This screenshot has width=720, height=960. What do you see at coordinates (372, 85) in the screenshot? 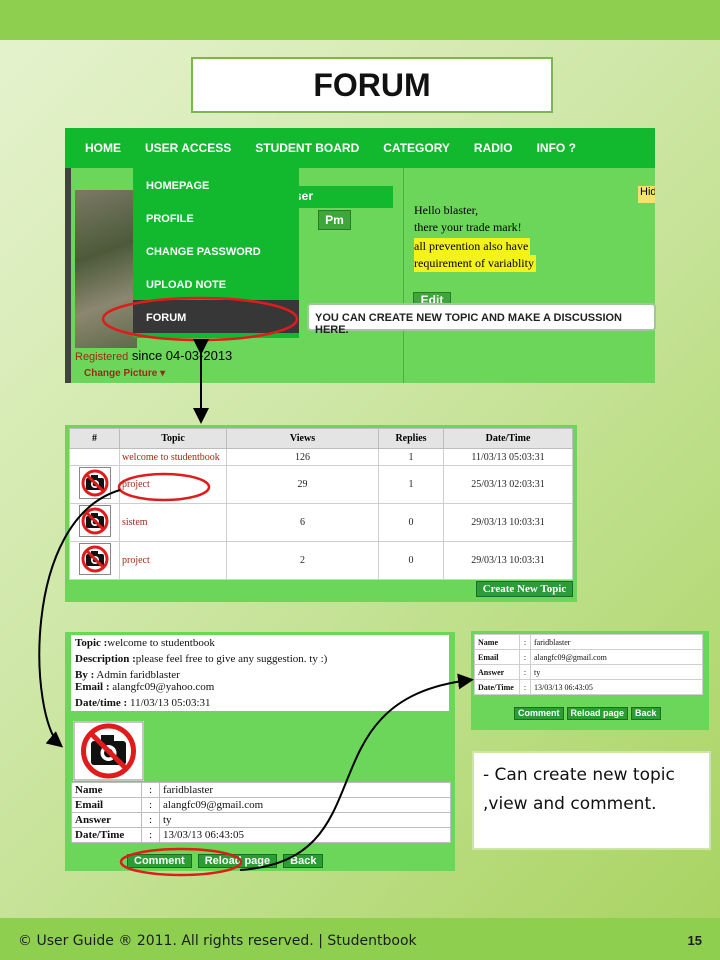
I see `slide-title: FORUM` at bounding box center [372, 85].